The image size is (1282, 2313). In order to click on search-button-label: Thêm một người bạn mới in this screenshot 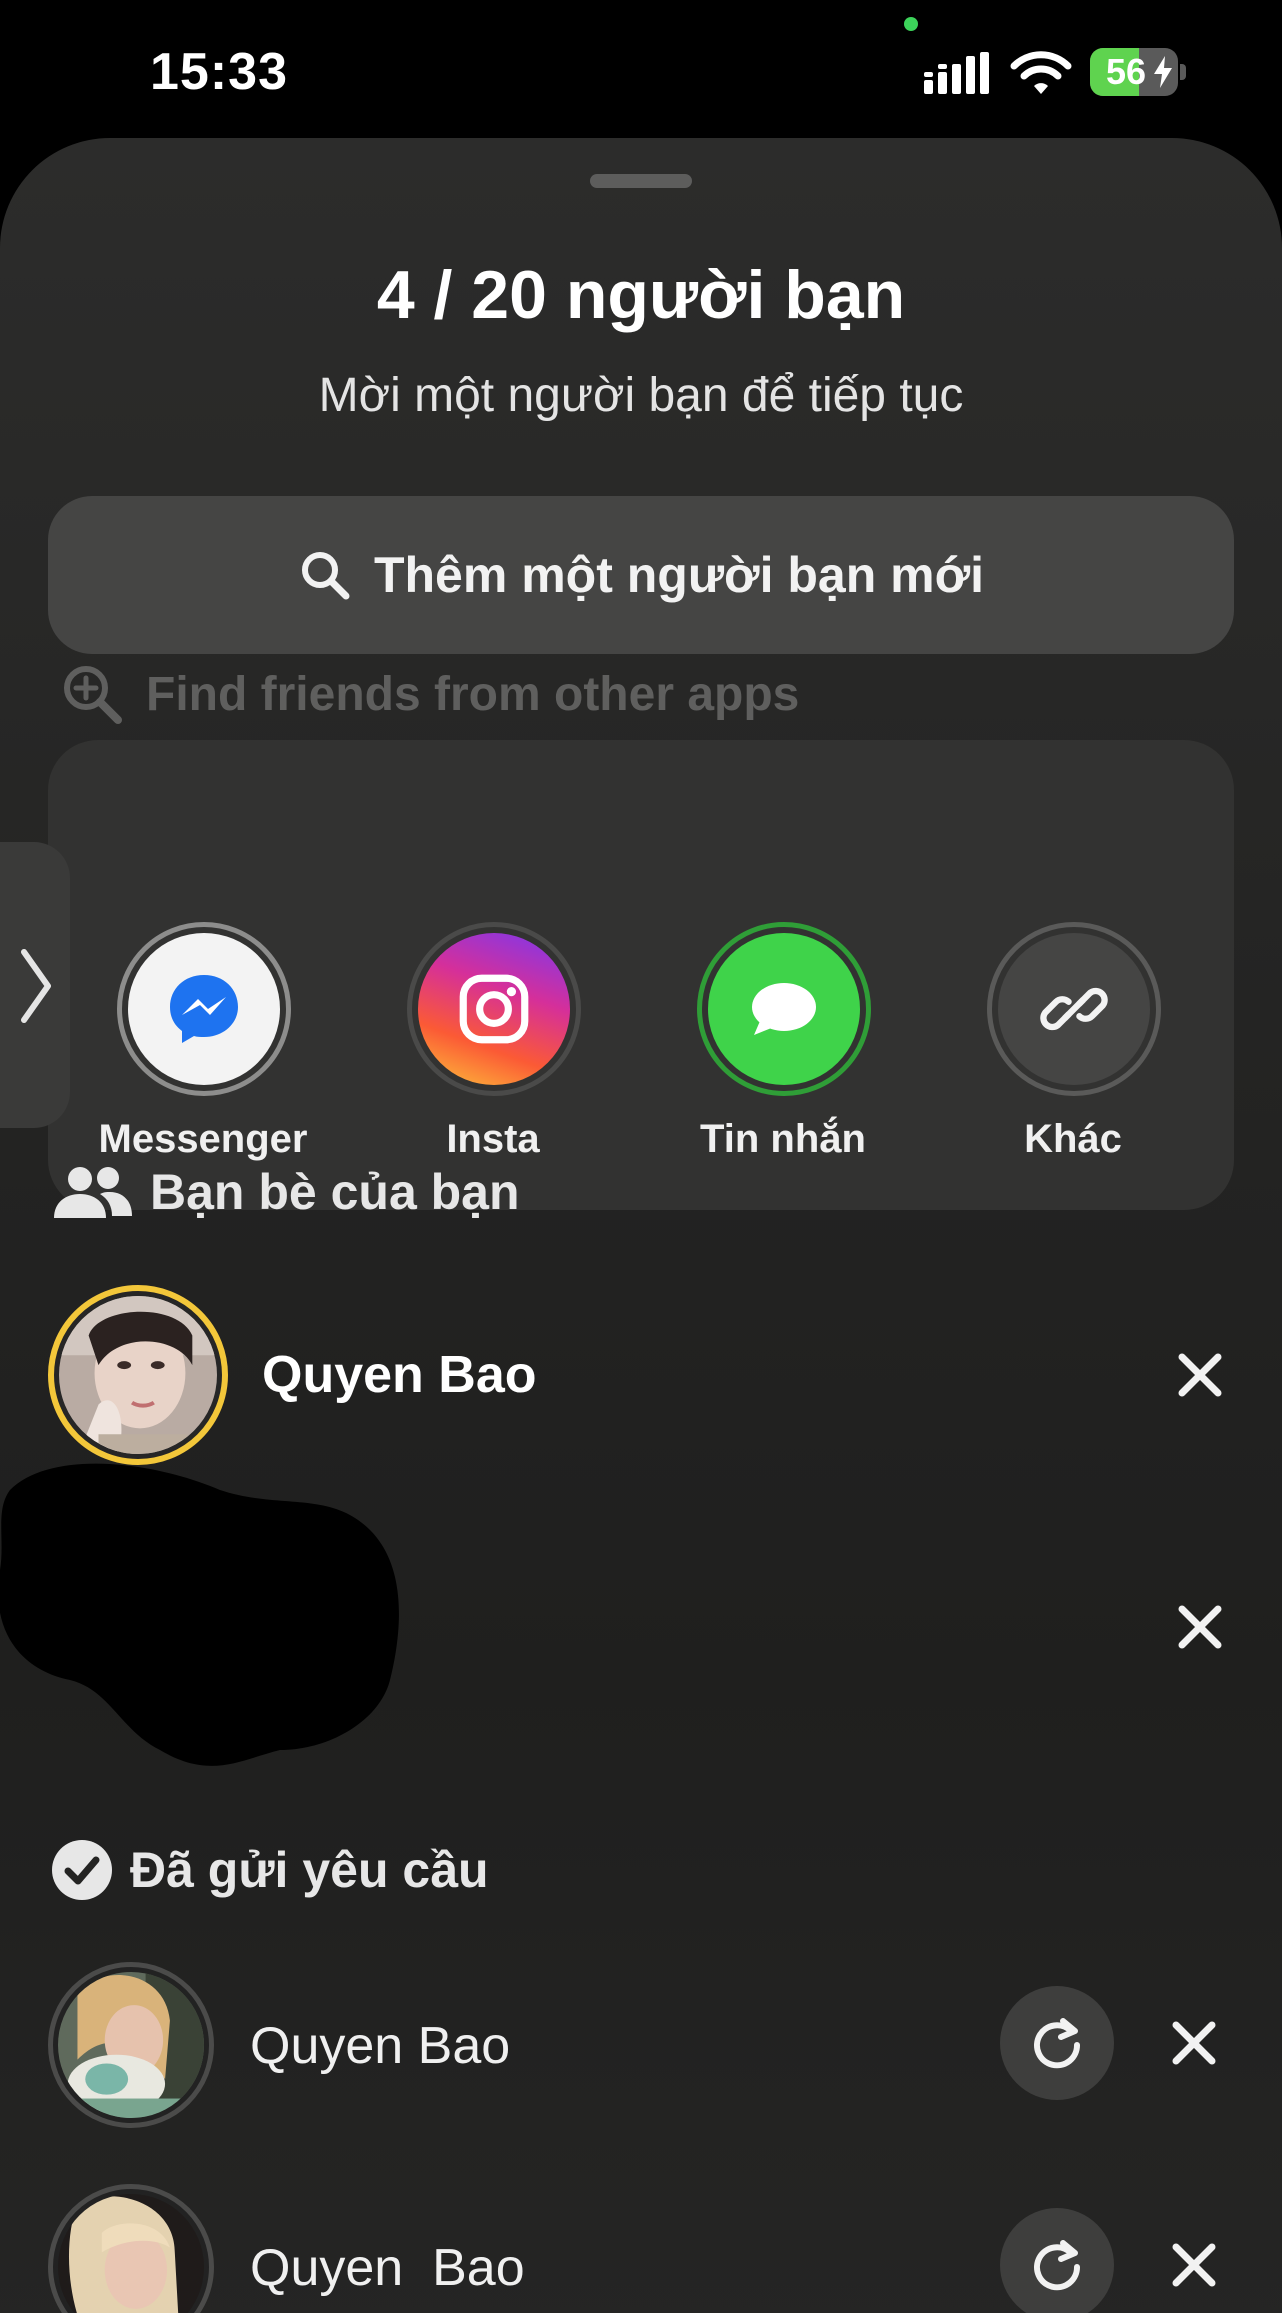, I will do `click(679, 575)`.